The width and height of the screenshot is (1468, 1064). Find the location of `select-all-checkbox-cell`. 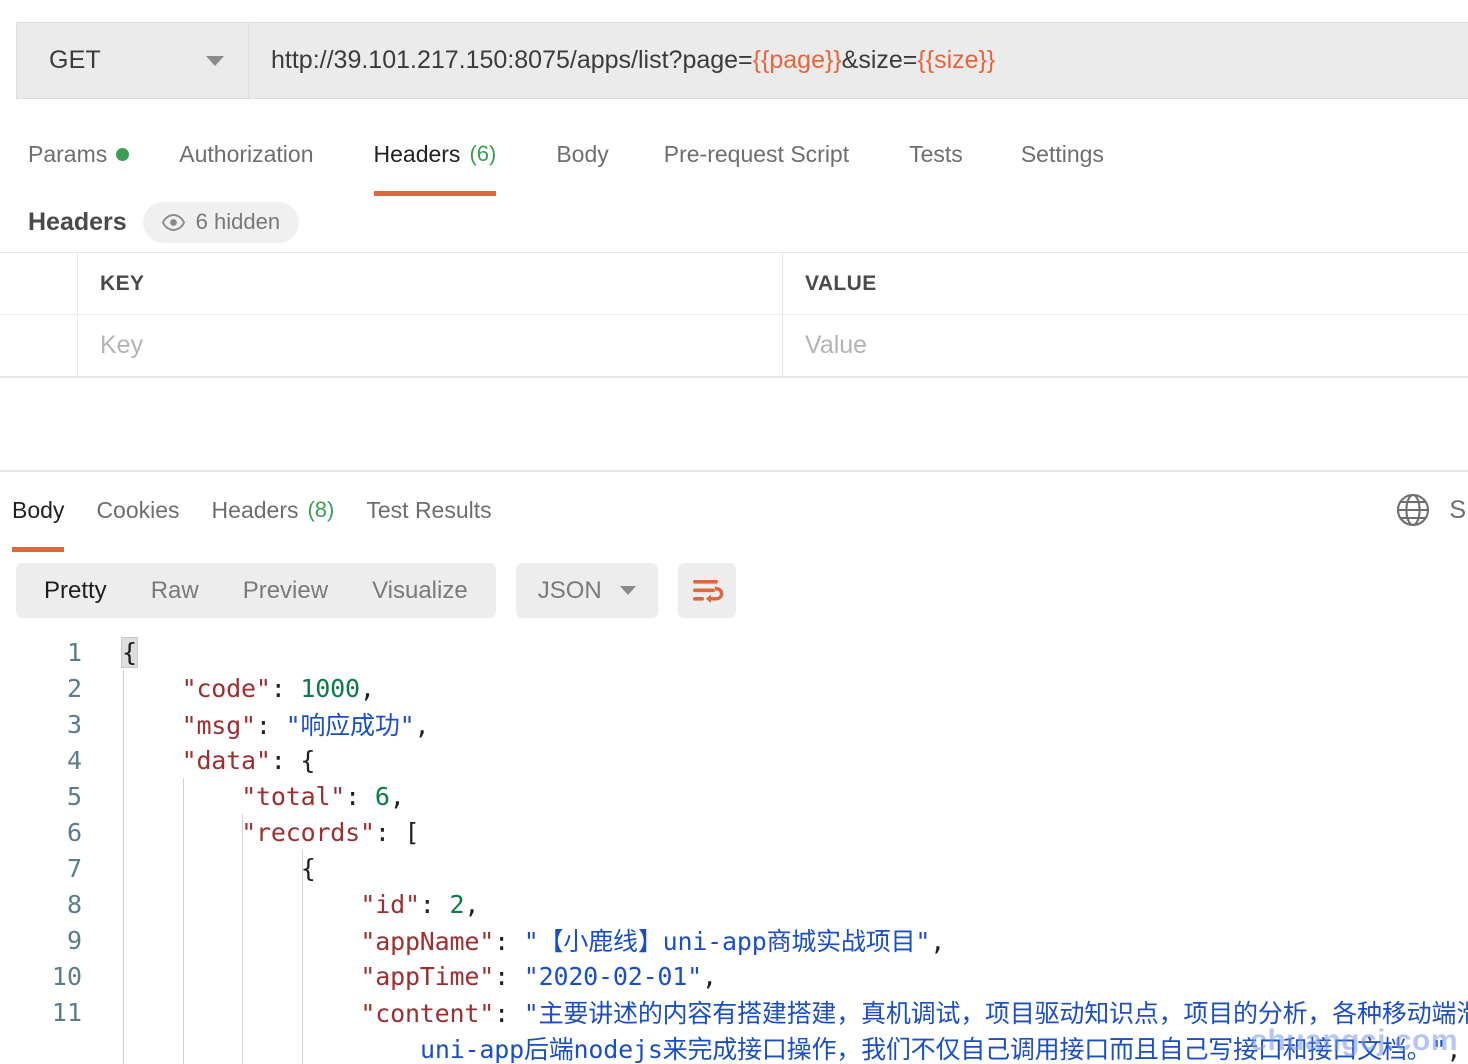

select-all-checkbox-cell is located at coordinates (39, 283).